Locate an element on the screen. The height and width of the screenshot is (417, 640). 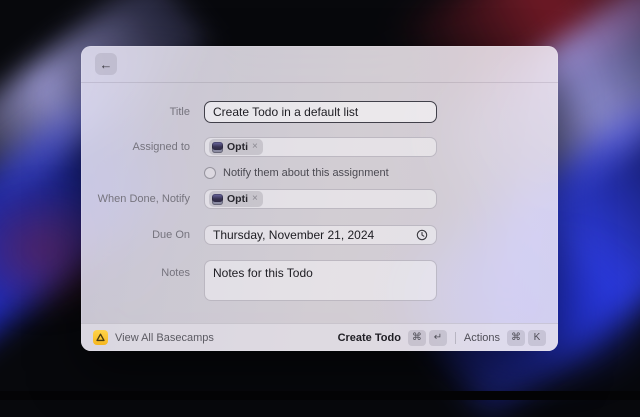
title-row: Title is located at coordinates (319, 112).